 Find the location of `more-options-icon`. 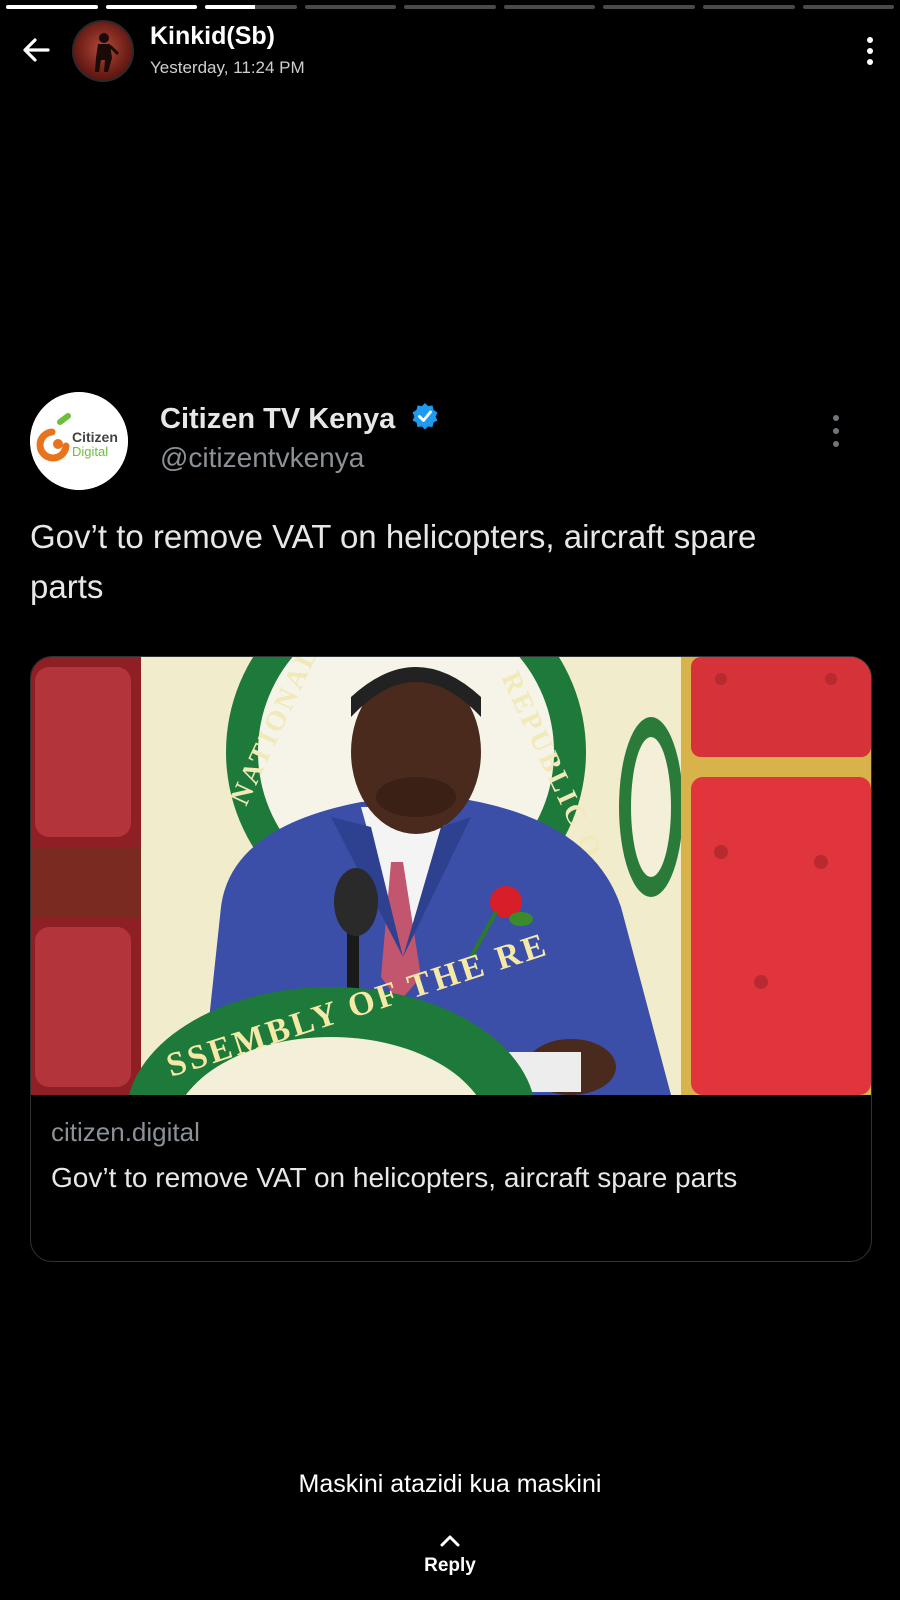

more-options-icon is located at coordinates (870, 51).